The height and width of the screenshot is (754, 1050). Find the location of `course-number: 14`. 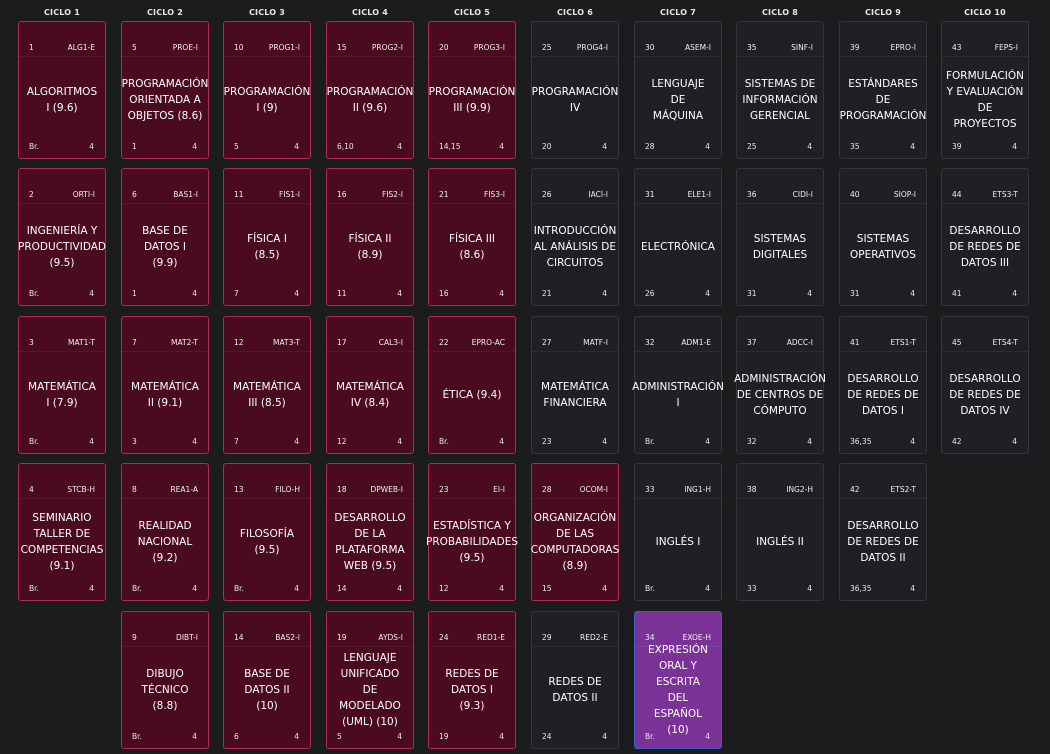

course-number: 14 is located at coordinates (239, 637).